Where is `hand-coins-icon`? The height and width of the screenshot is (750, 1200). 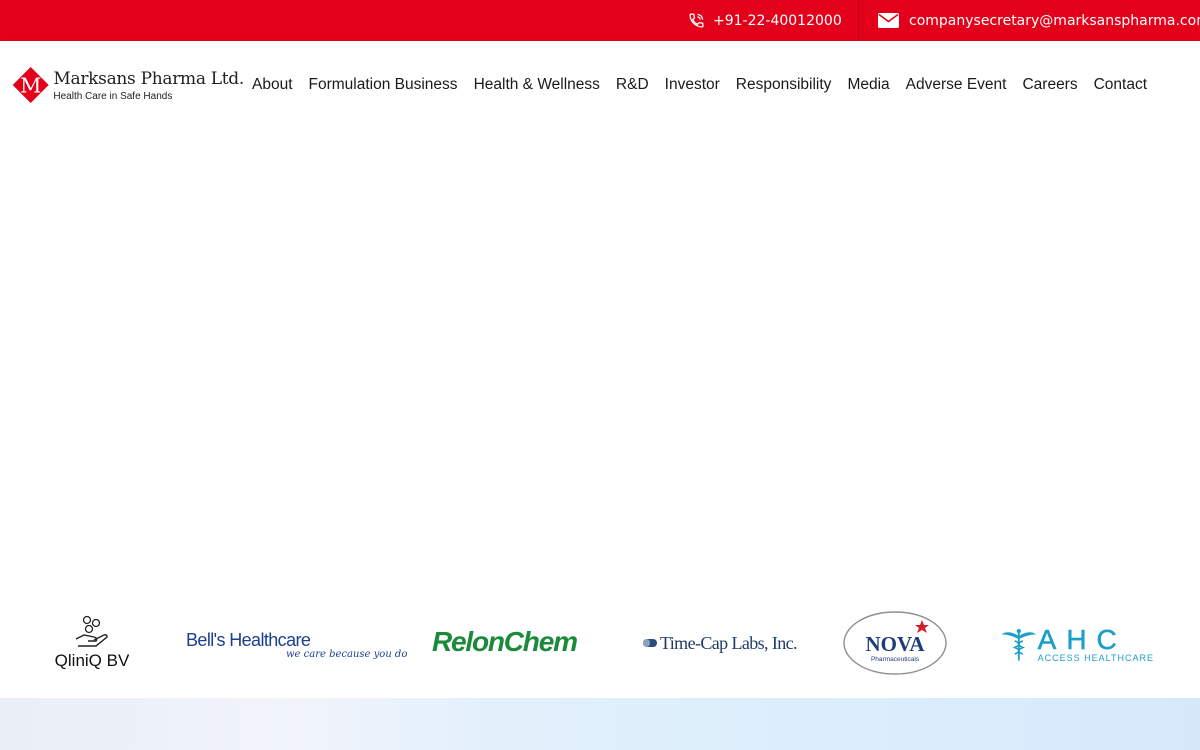 hand-coins-icon is located at coordinates (91, 631).